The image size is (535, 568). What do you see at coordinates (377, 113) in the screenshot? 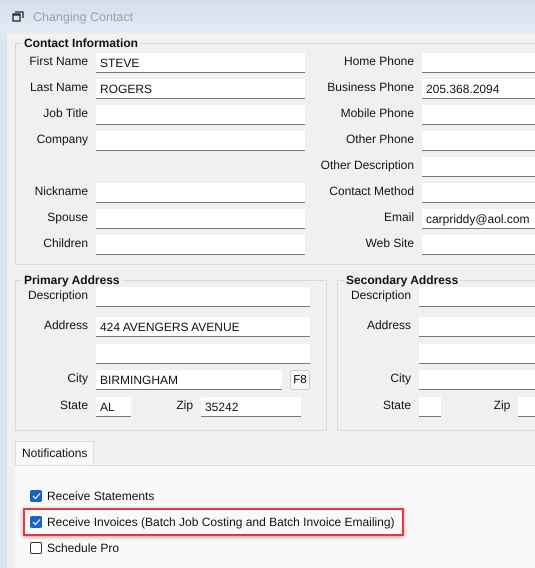
I see `field-label: Mobile Phone` at bounding box center [377, 113].